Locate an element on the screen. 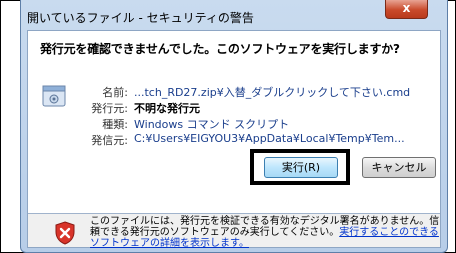  file-name-value: ...tch_RD27.zip¥入替_ダブルクリックして下さい.cmd is located at coordinates (272, 92).